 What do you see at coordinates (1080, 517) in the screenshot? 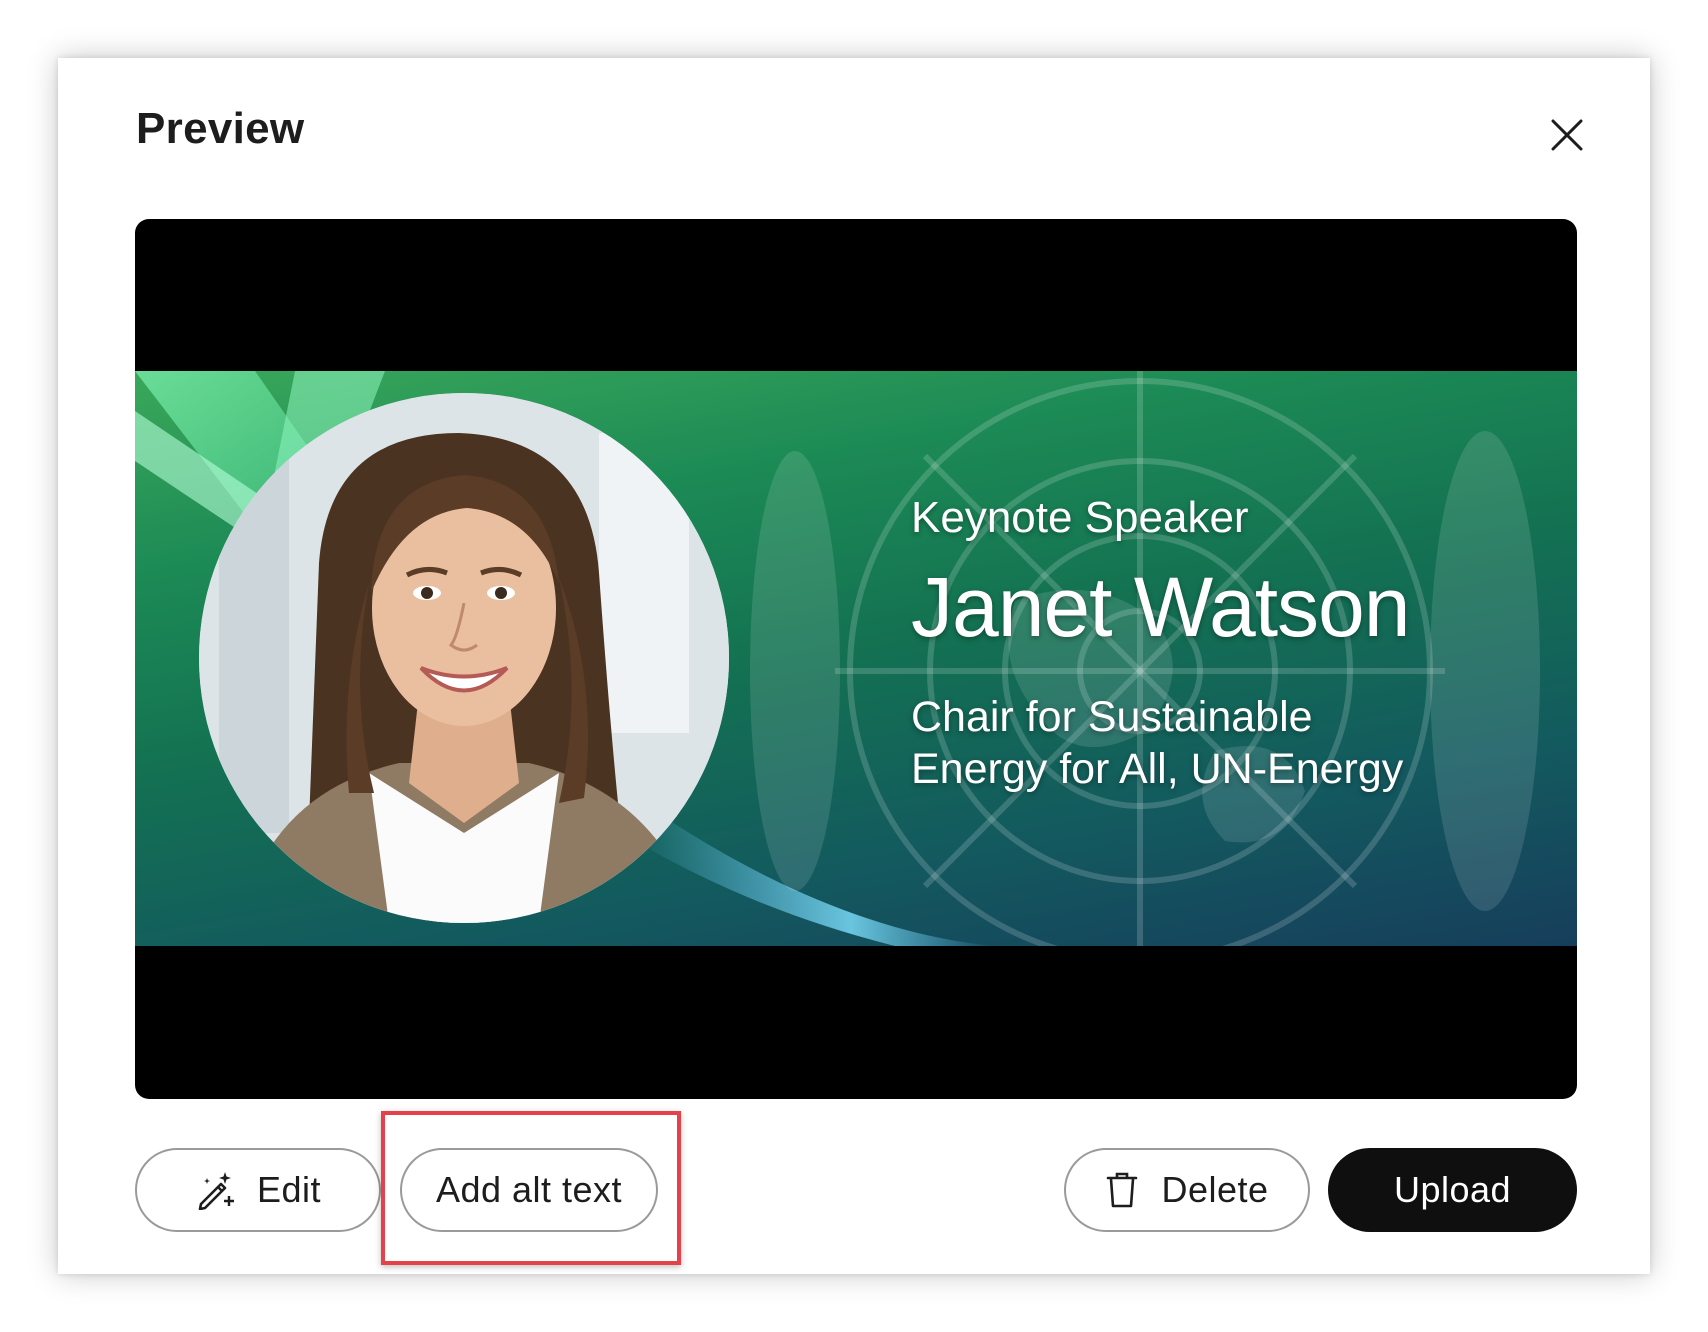
I see `speaker-role: Keynote Speaker` at bounding box center [1080, 517].